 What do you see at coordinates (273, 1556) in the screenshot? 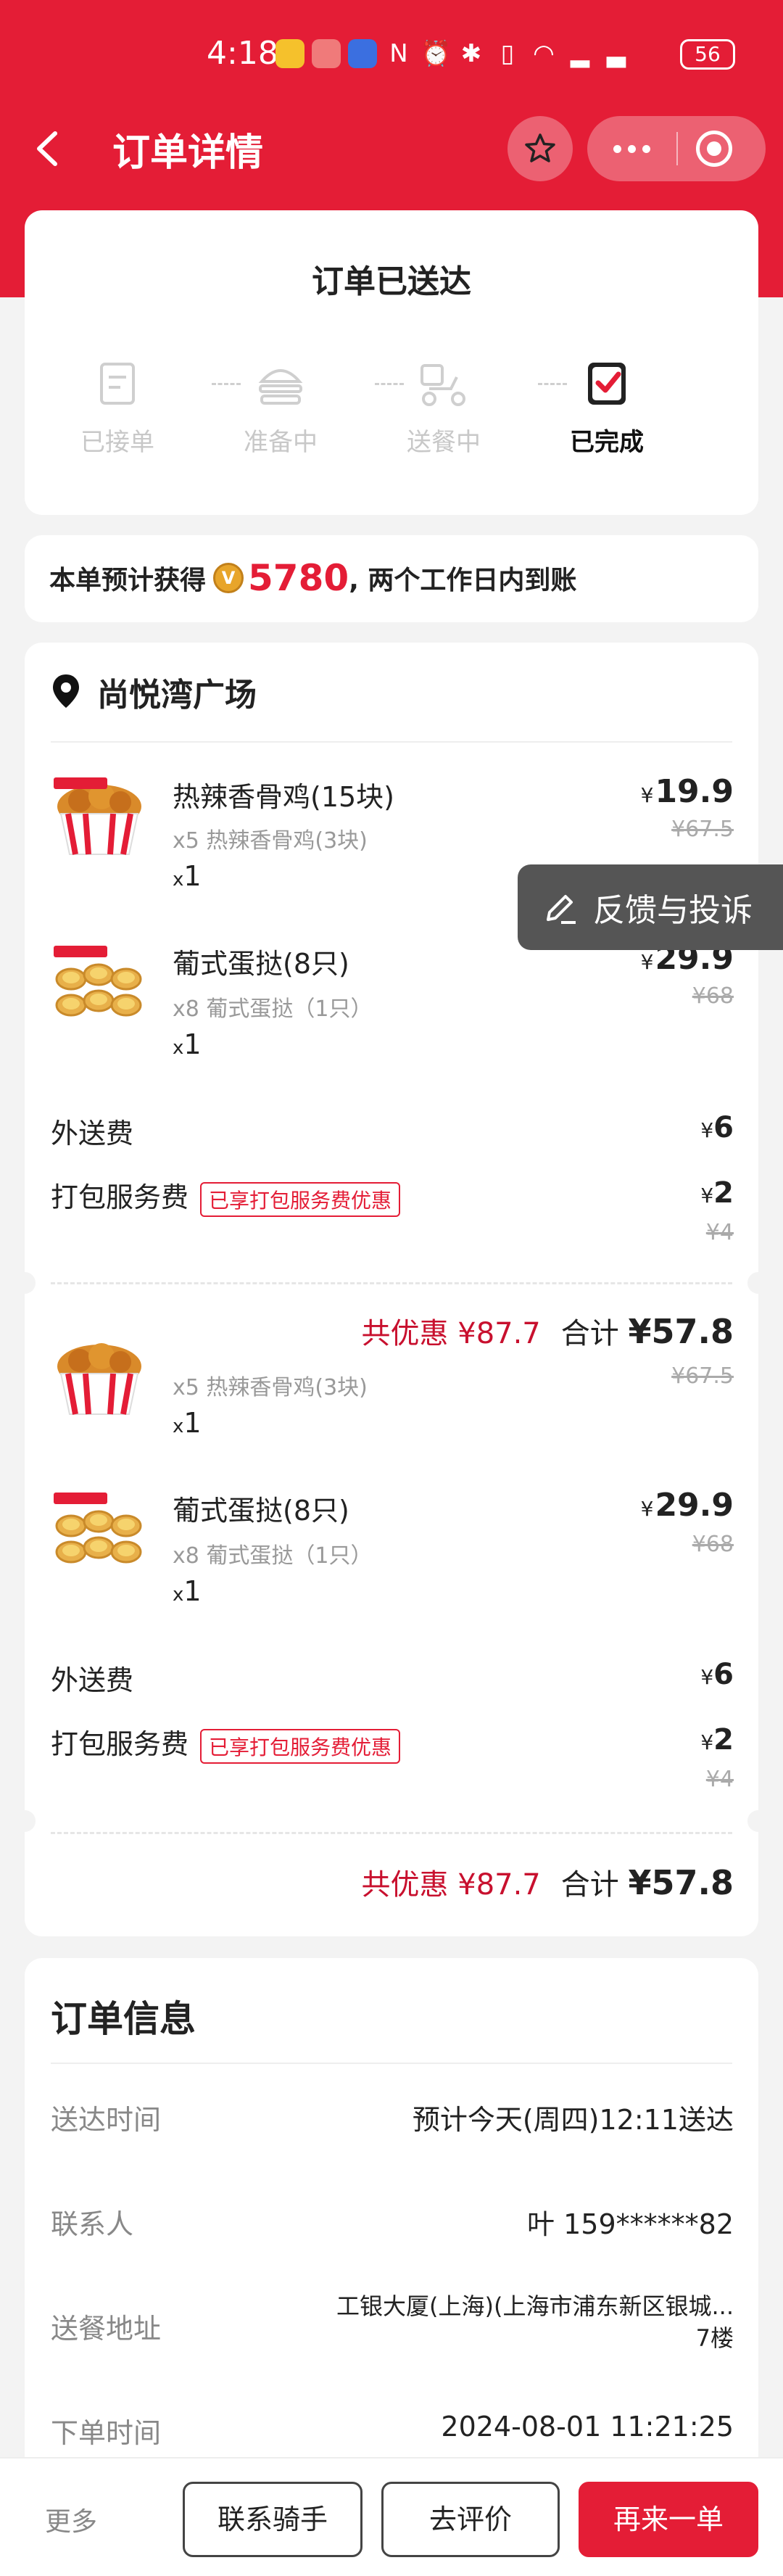
I see `item-detail: x8 葡式蛋挞（1只）` at bounding box center [273, 1556].